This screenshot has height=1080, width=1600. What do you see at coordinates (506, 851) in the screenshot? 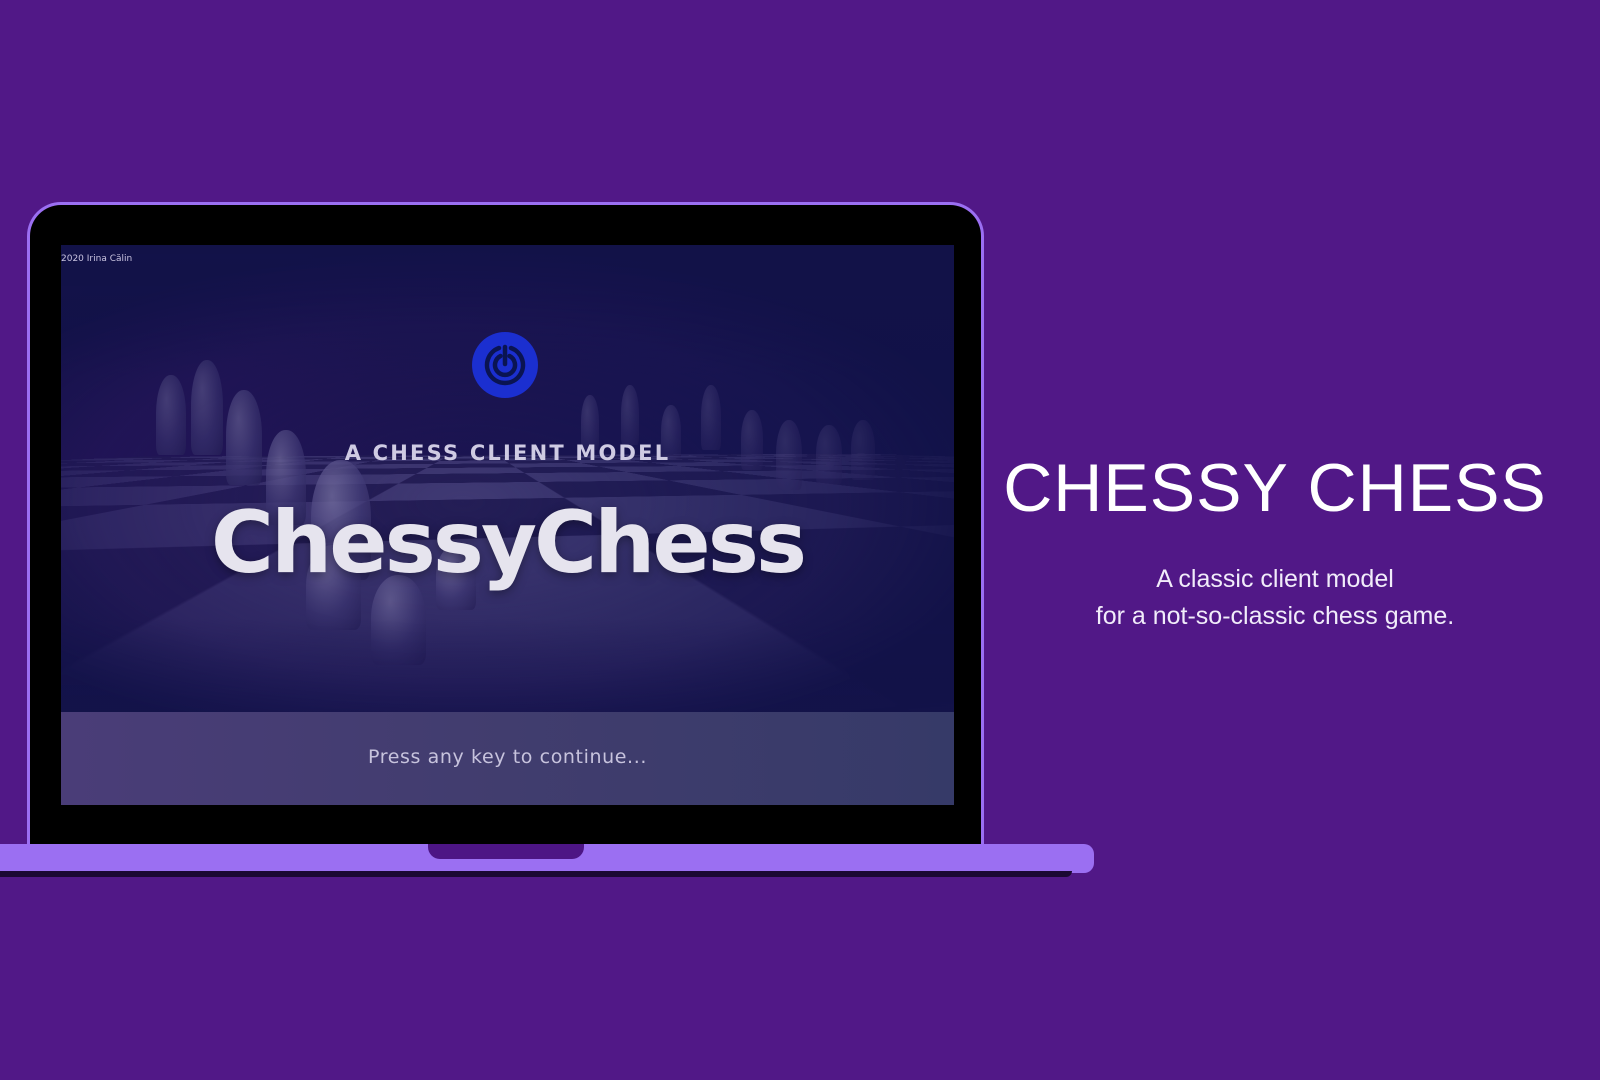
I see `laptop-notch` at bounding box center [506, 851].